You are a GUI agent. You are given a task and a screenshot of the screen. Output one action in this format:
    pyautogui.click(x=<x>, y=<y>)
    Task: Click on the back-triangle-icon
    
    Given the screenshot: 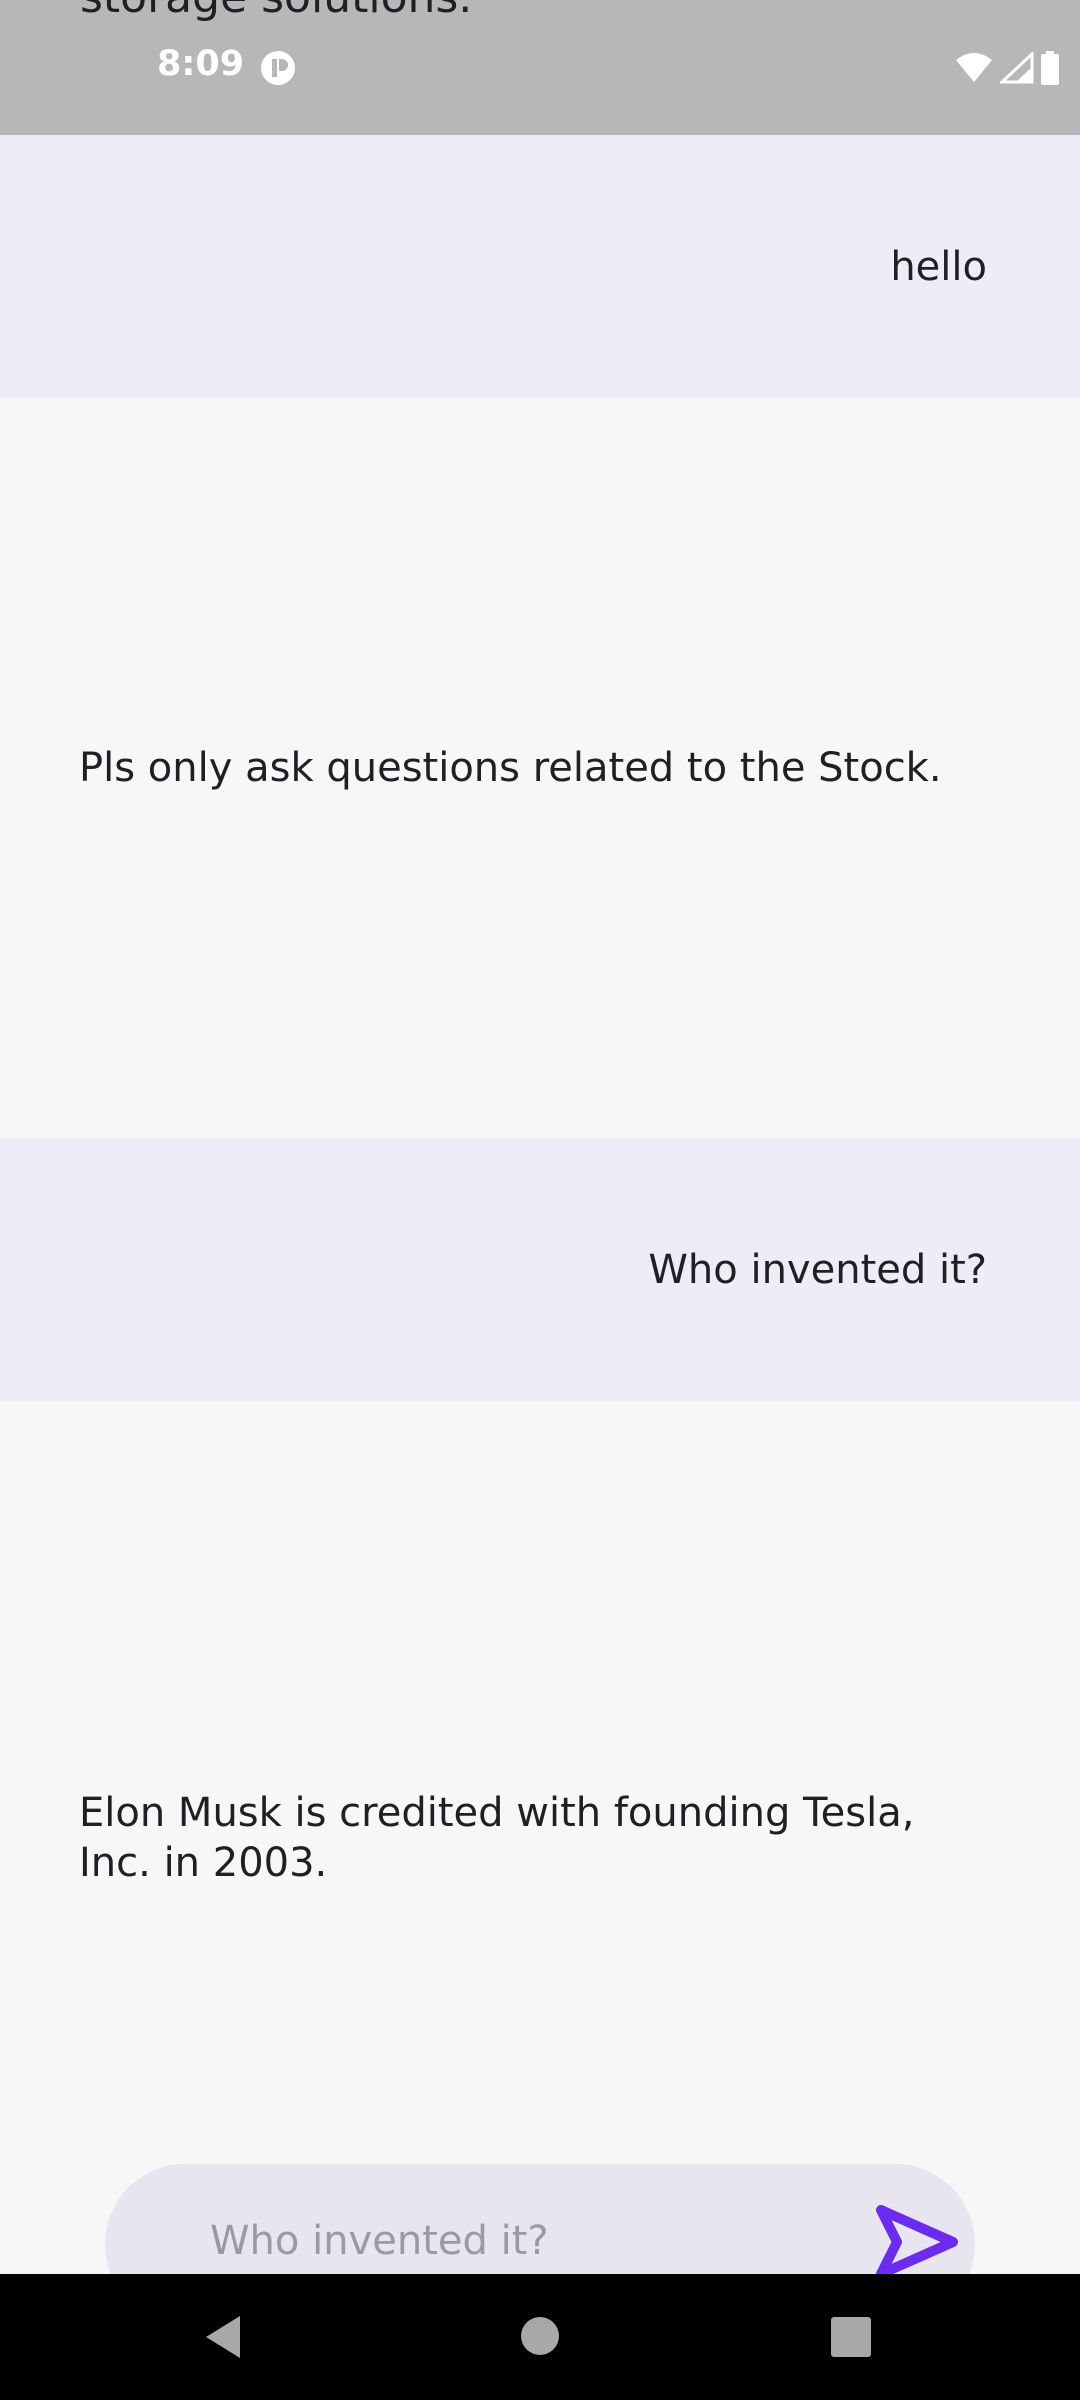 What is the action you would take?
    pyautogui.click(x=222, y=2337)
    